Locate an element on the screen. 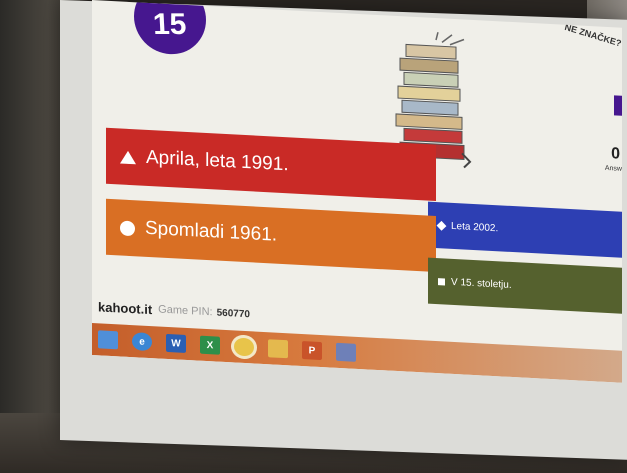 Image resolution: width=627 pixels, height=473 pixels. folder-icon is located at coordinates (278, 349).